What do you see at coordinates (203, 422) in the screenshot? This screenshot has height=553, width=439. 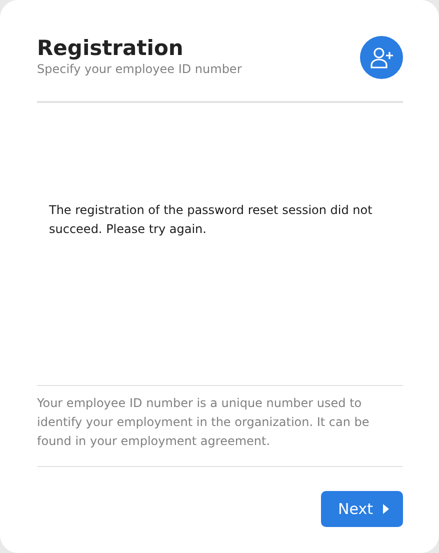 I see `info-text: Your employee ID number is a unique number used to identify your employment in the organization. It can be found in your employment agreement.` at bounding box center [203, 422].